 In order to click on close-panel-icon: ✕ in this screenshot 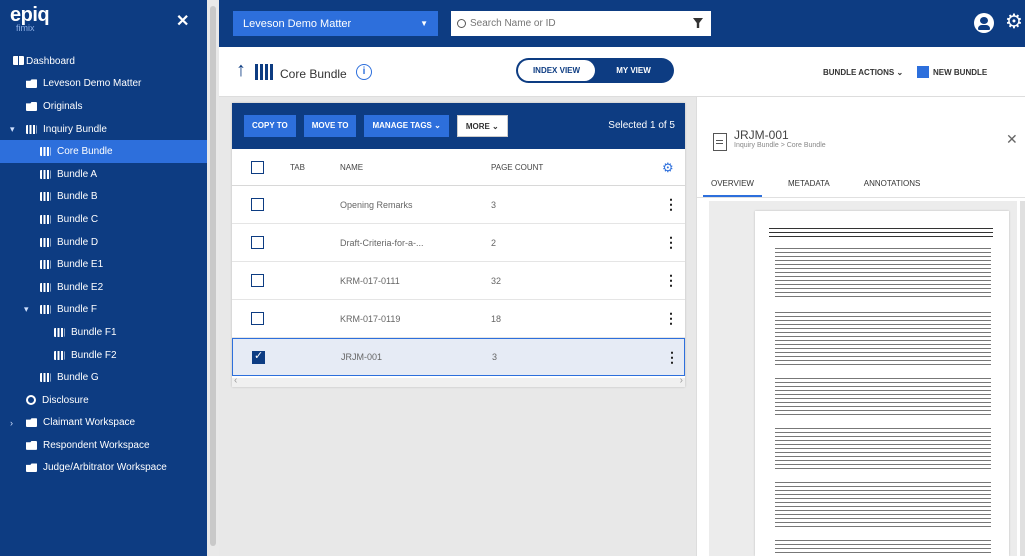, I will do `click(1012, 139)`.